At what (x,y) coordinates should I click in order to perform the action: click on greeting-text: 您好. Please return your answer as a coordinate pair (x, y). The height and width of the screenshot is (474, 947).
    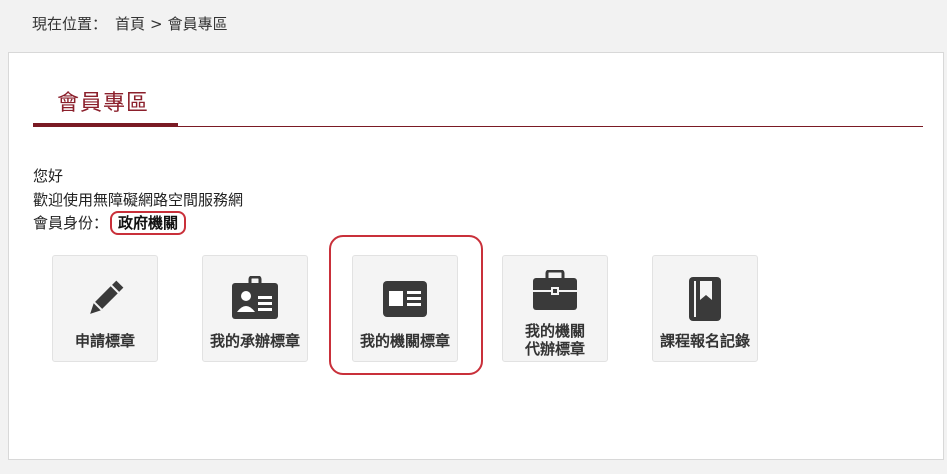
    Looking at the image, I should click on (48, 176).